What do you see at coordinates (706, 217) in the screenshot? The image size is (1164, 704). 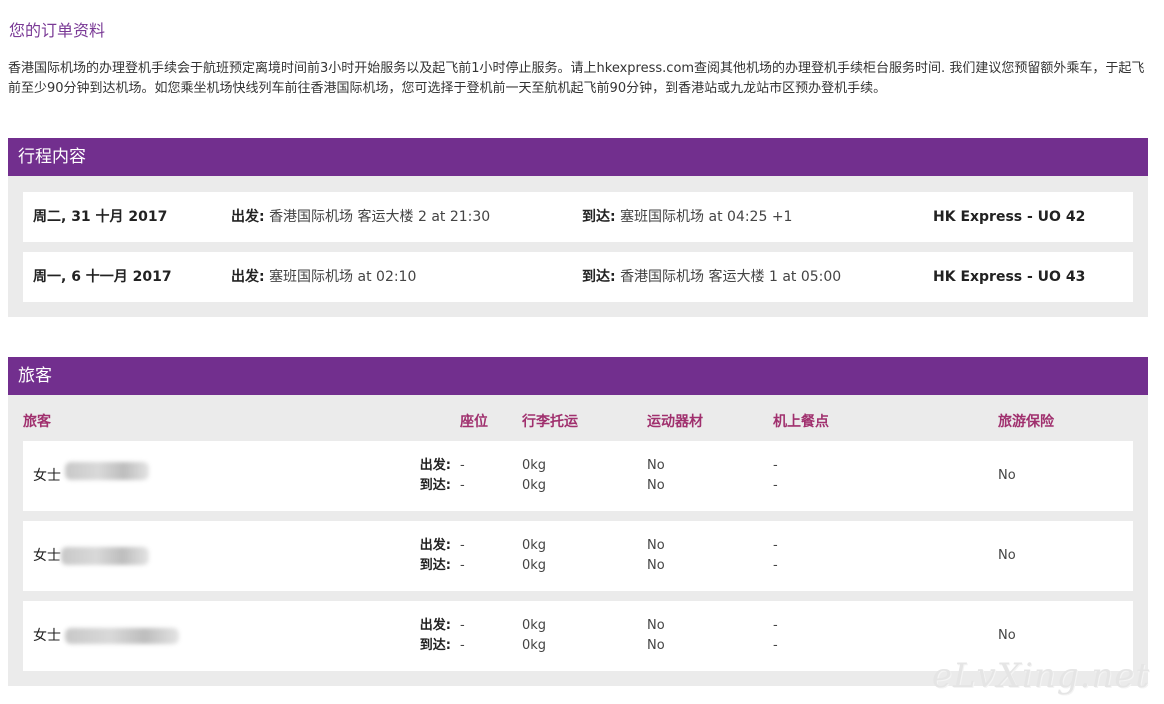 I see `arrival-value: 塞班国际机场 at 04:25 +1` at bounding box center [706, 217].